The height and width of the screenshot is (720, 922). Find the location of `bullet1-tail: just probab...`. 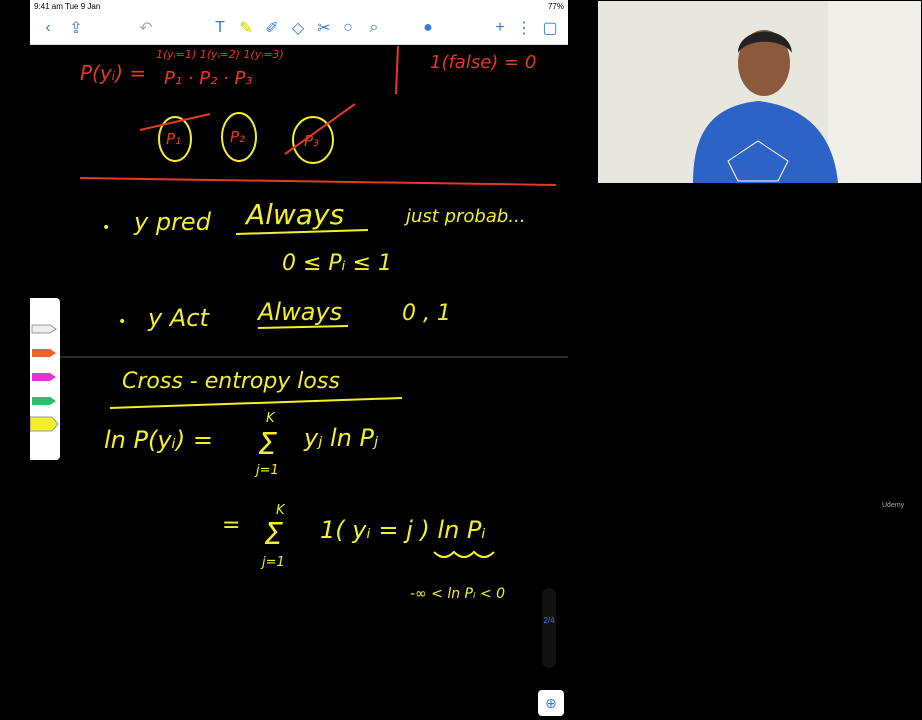

bullet1-tail: just probab... is located at coordinates (464, 216).